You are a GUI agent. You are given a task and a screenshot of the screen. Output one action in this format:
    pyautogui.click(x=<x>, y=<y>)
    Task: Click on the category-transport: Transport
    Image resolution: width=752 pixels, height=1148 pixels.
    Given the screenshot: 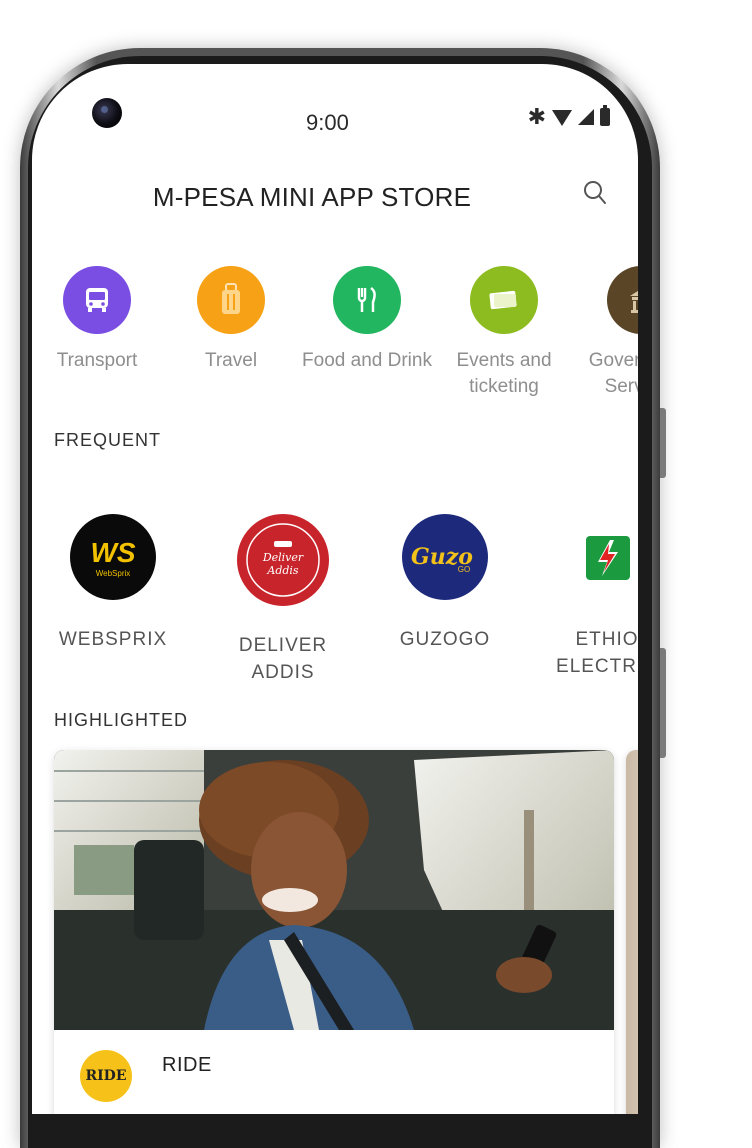 What is the action you would take?
    pyautogui.click(x=102, y=320)
    